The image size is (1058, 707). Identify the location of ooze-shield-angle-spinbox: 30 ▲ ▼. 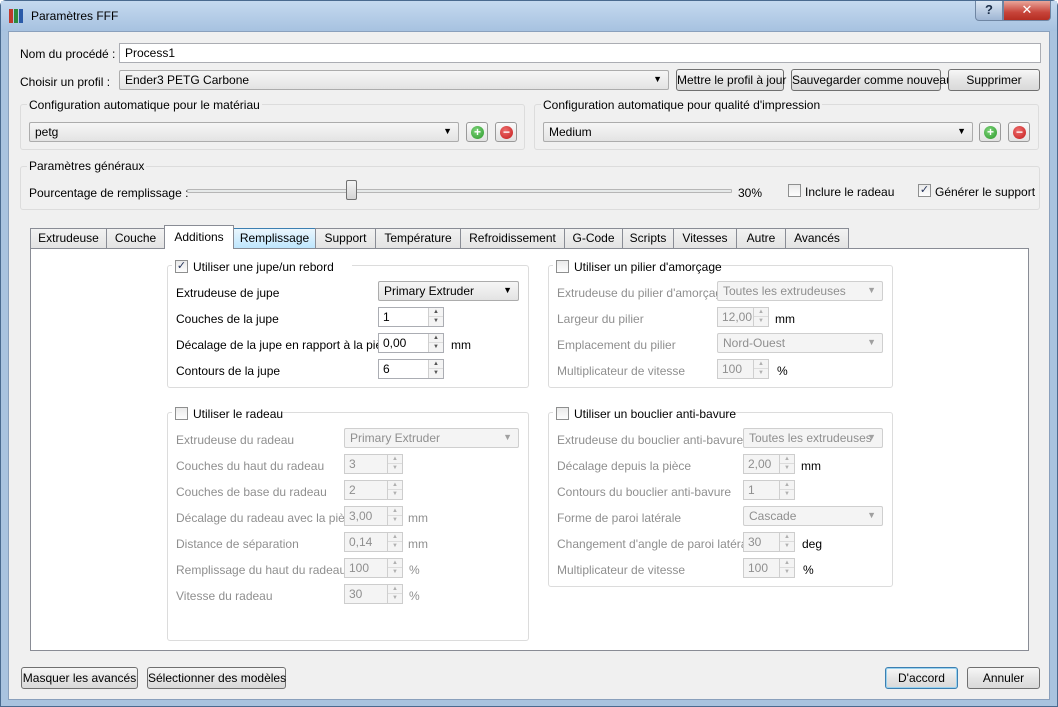
(769, 542).